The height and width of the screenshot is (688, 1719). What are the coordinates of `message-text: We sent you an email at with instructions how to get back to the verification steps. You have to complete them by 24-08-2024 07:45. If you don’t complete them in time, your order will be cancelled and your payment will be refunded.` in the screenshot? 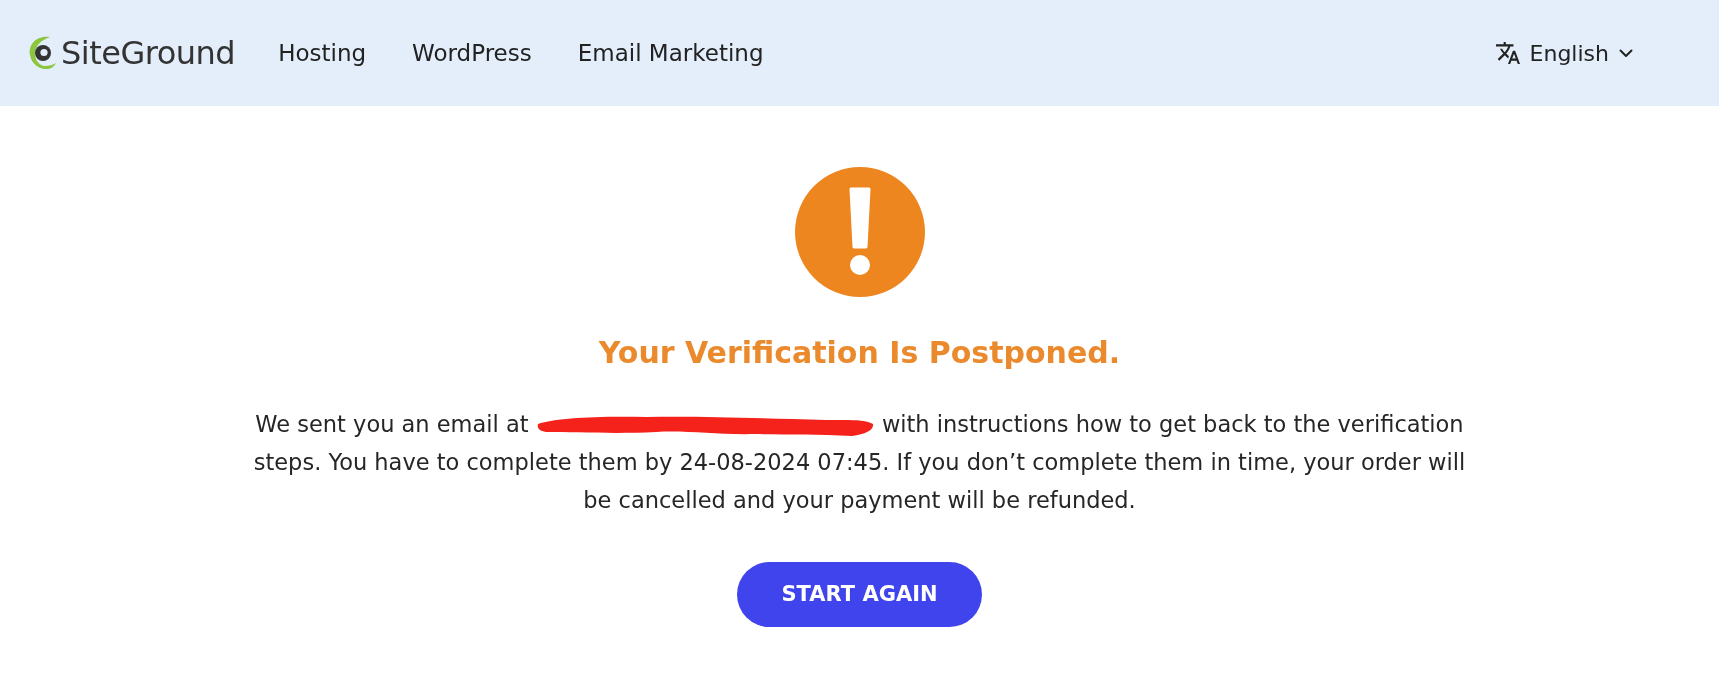 It's located at (859, 462).